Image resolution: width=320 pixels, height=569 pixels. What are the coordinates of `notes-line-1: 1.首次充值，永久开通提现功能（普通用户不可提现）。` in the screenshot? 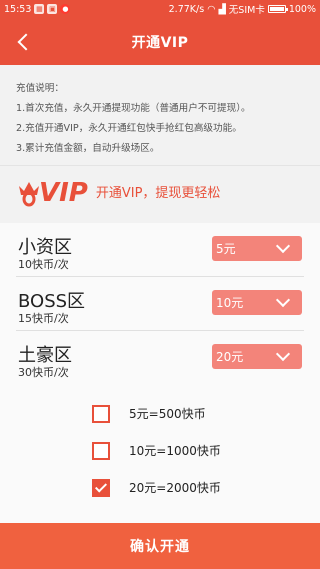 It's located at (133, 108).